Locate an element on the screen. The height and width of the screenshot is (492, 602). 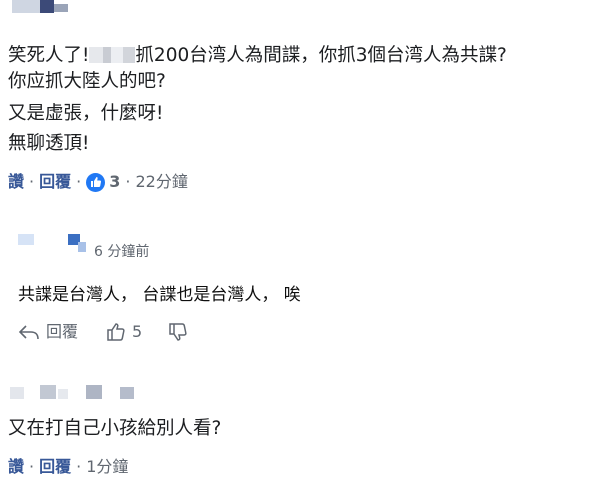
comment-2-text: 又在打自己小孩給別人看? is located at coordinates (115, 428).